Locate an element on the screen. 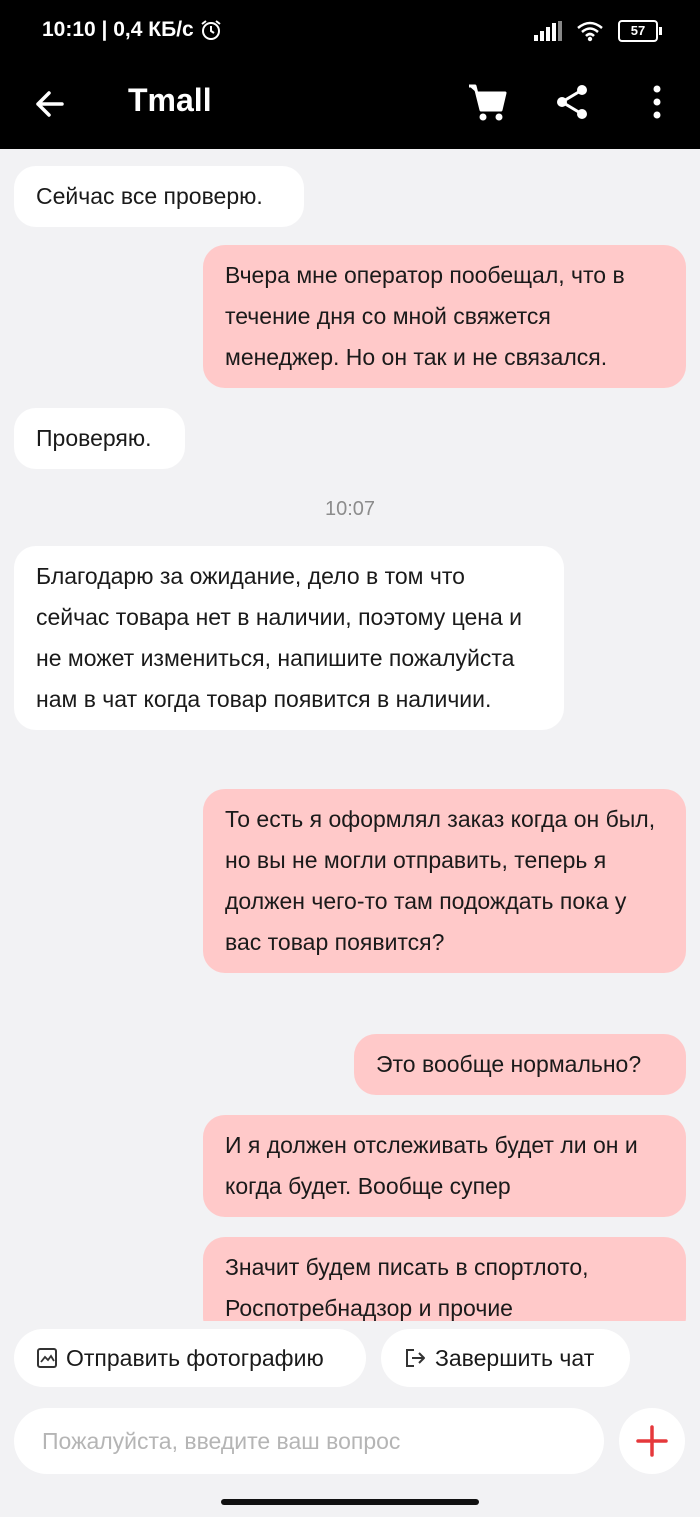 The image size is (700, 1517). question-input is located at coordinates (309, 1441).